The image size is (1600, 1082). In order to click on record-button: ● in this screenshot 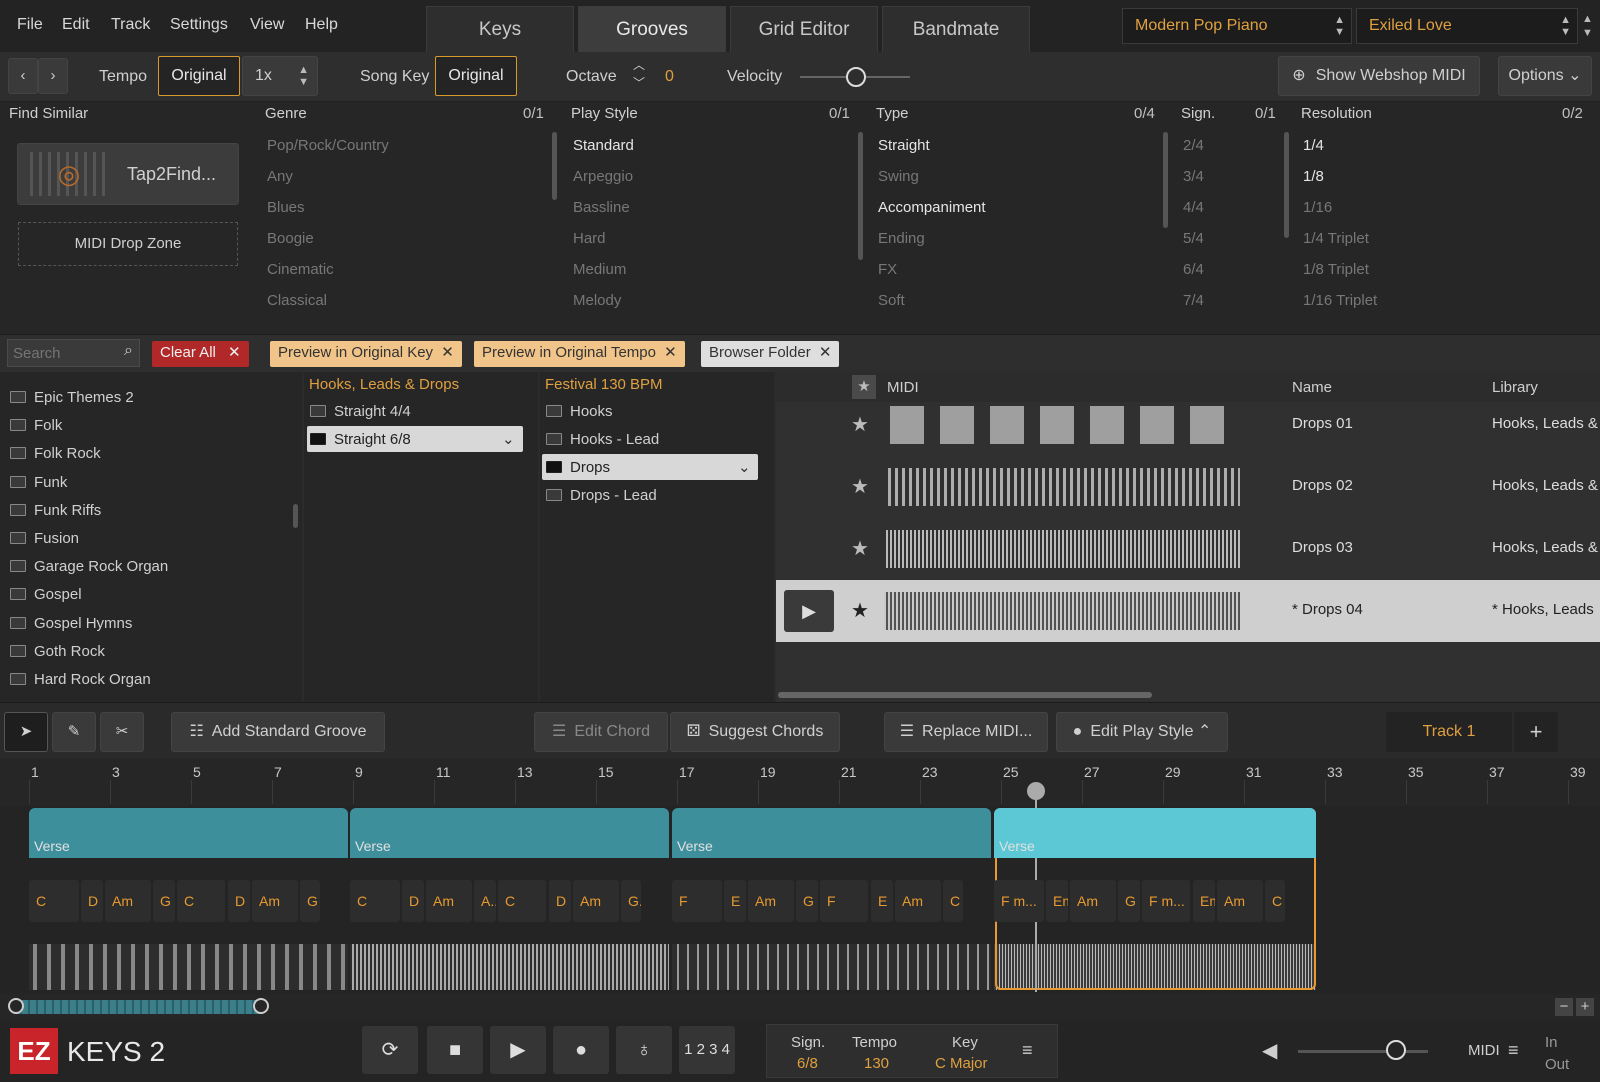, I will do `click(581, 1050)`.